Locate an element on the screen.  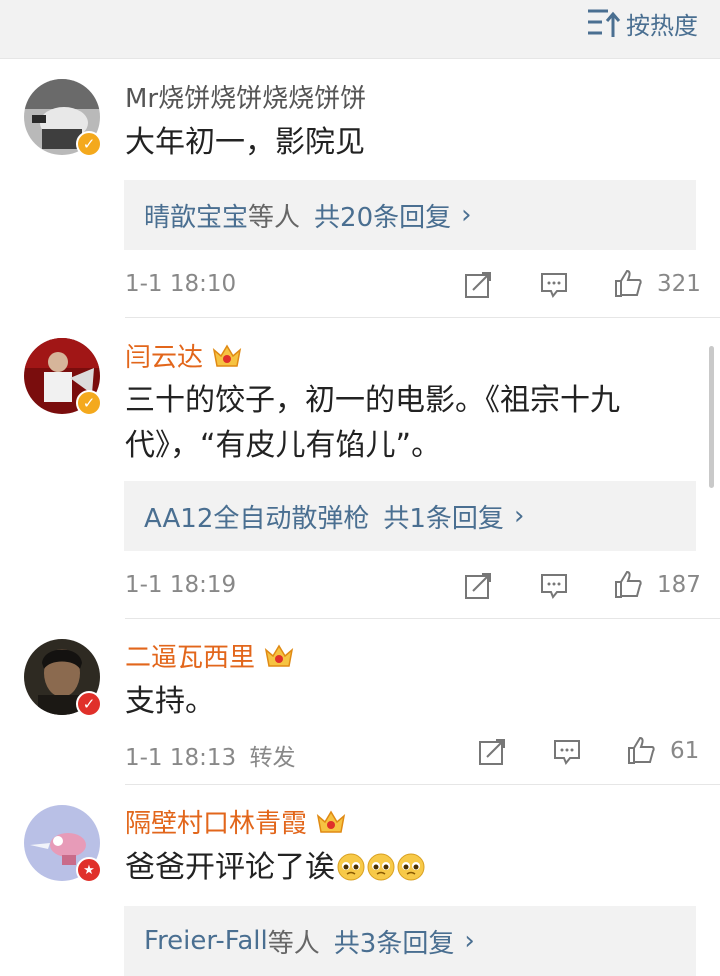
reply-count: 共20条回复 is located at coordinates (383, 217).